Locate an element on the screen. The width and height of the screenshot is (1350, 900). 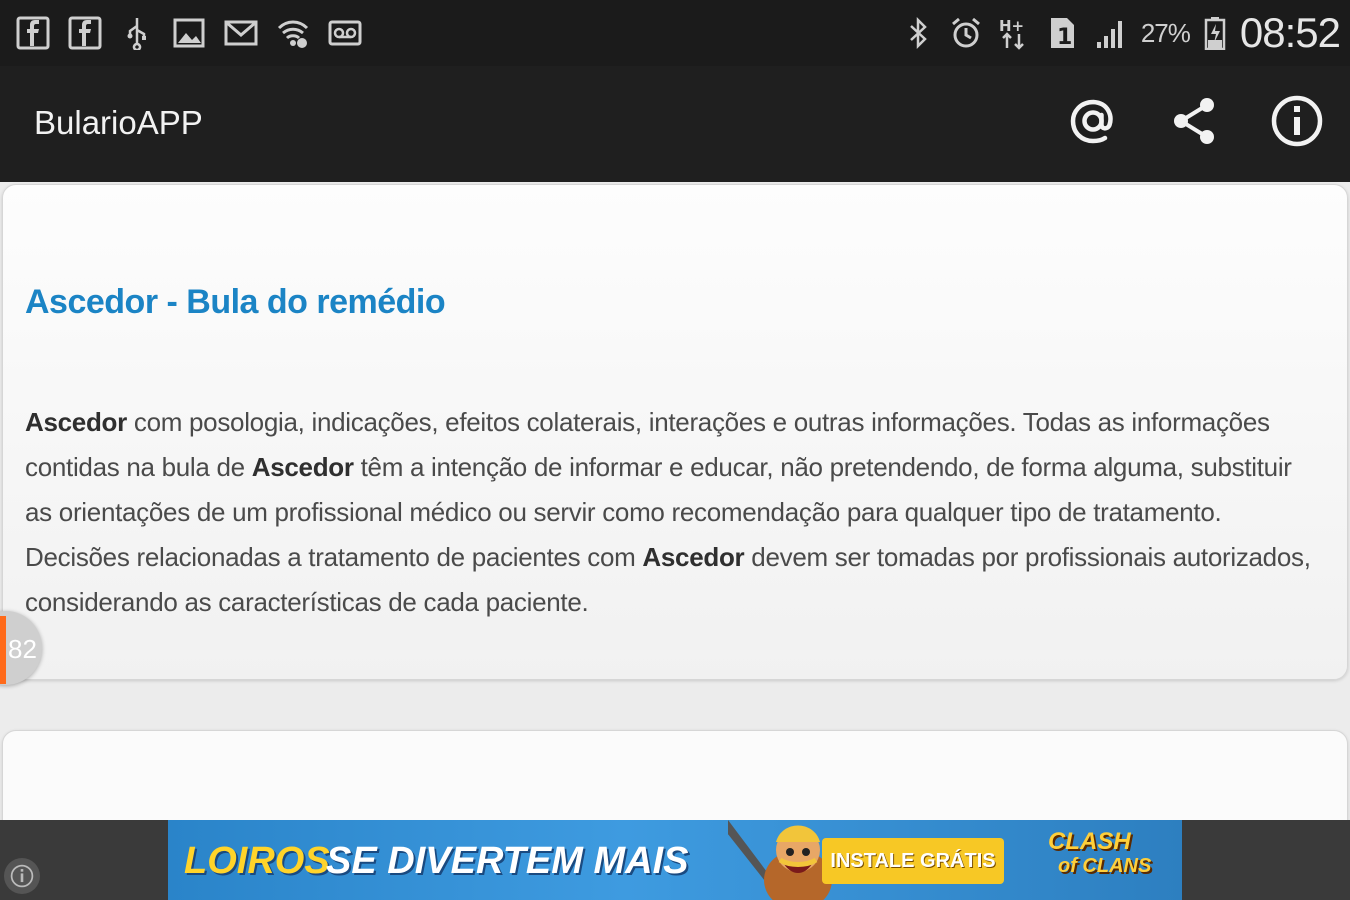
floating-bubble-count: 82 is located at coordinates (22, 649).